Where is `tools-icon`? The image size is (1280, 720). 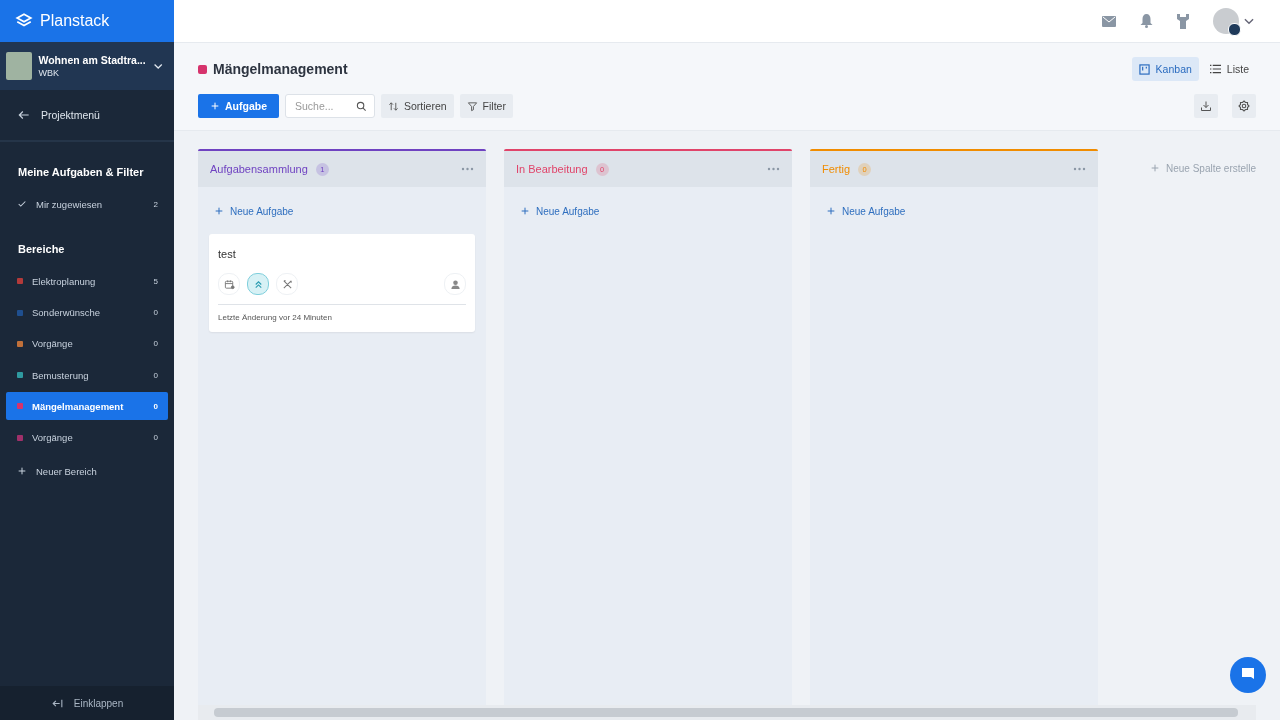
tools-icon is located at coordinates (287, 284).